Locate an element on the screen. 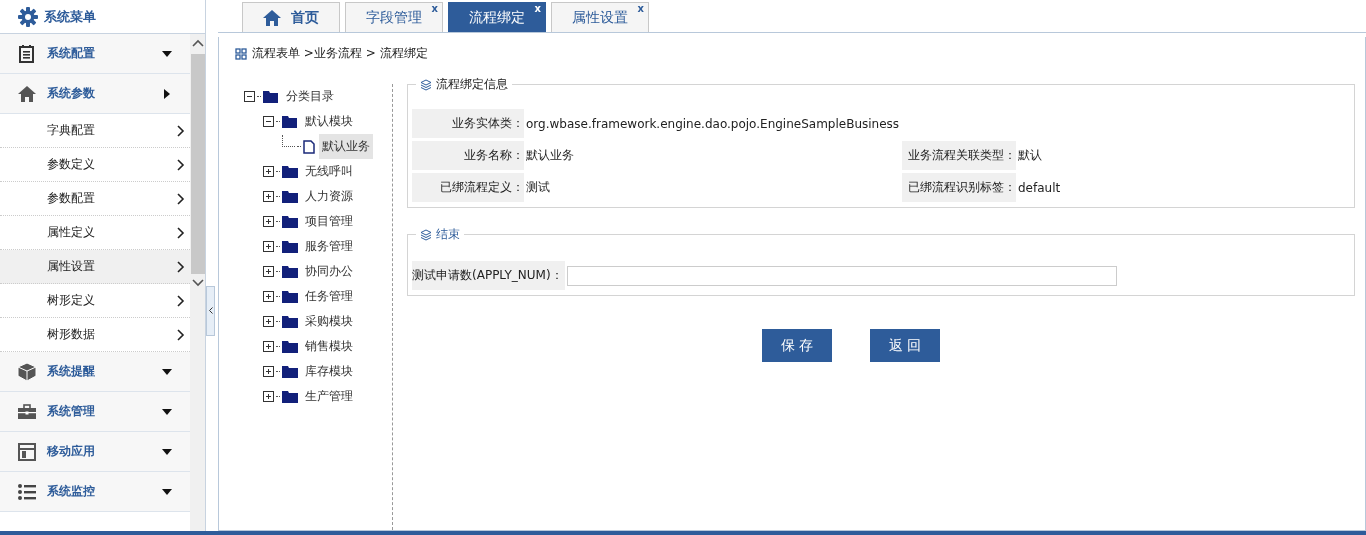  field-label: 测试申请数(APPLY_NUM)： is located at coordinates (488, 275).